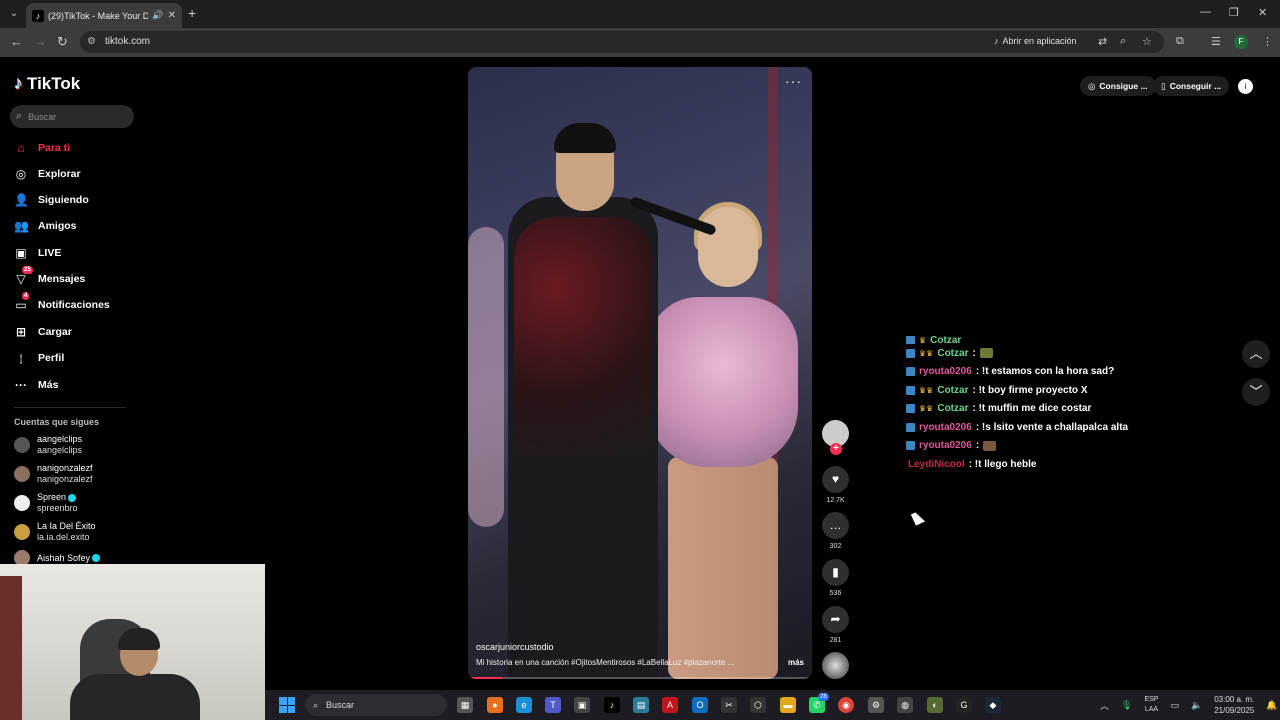  I want to click on nav-explore: ◎ Explorar, so click(47, 174).